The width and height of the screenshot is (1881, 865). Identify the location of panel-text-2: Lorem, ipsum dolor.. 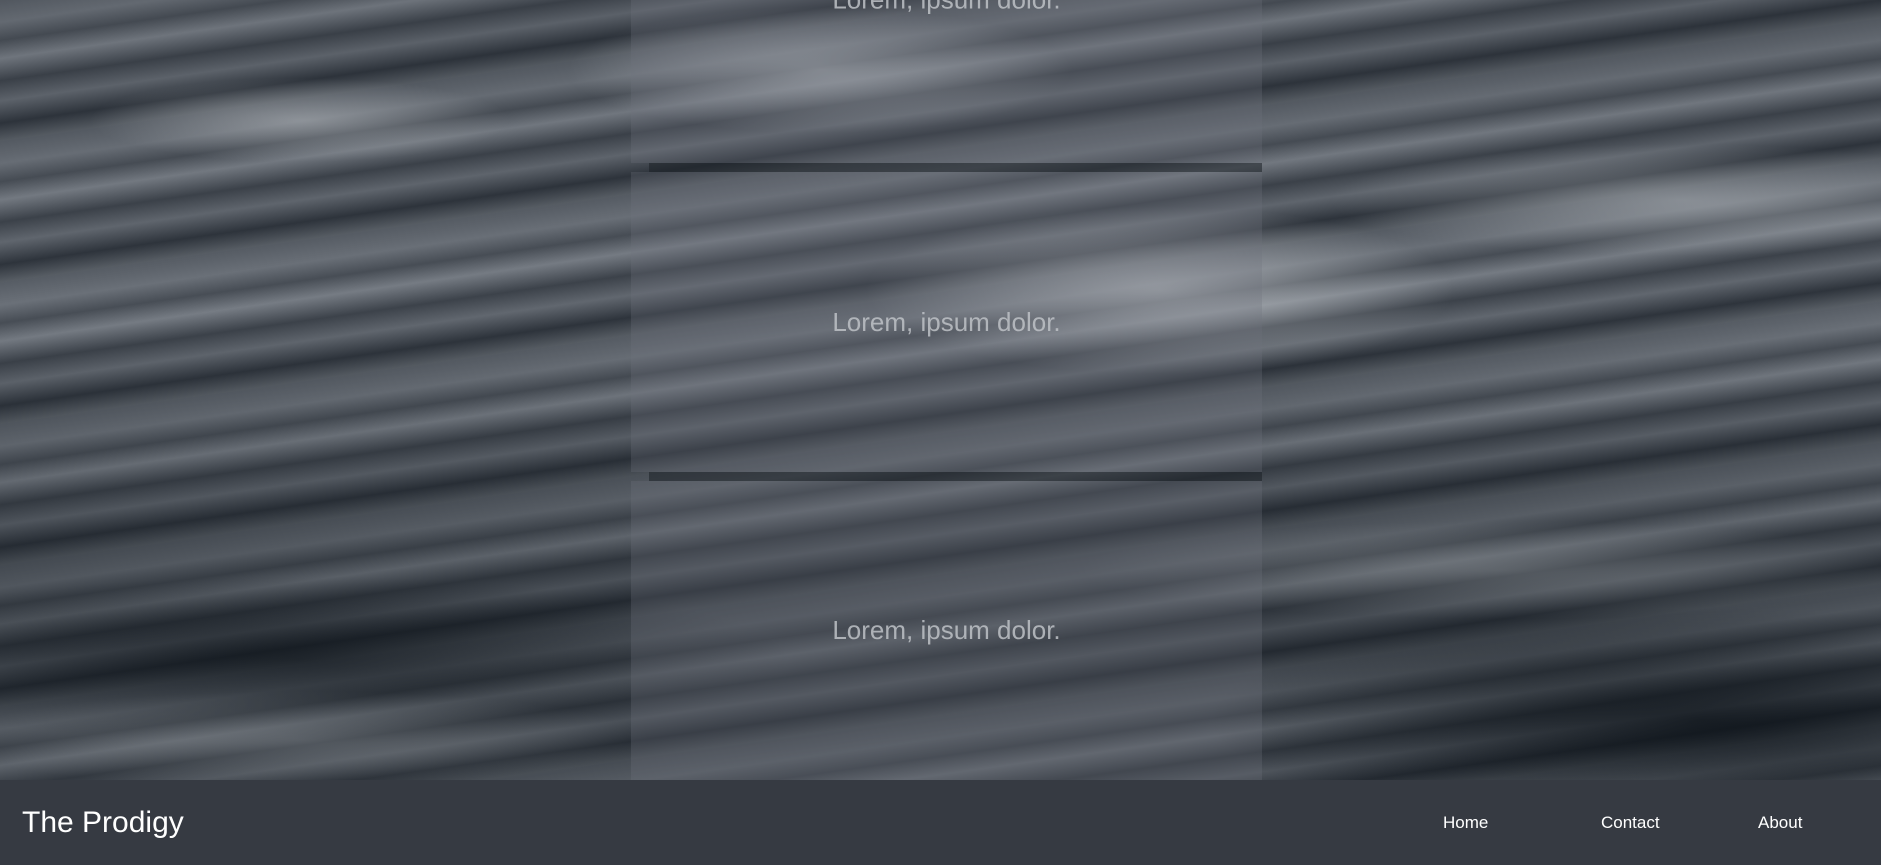
(946, 321).